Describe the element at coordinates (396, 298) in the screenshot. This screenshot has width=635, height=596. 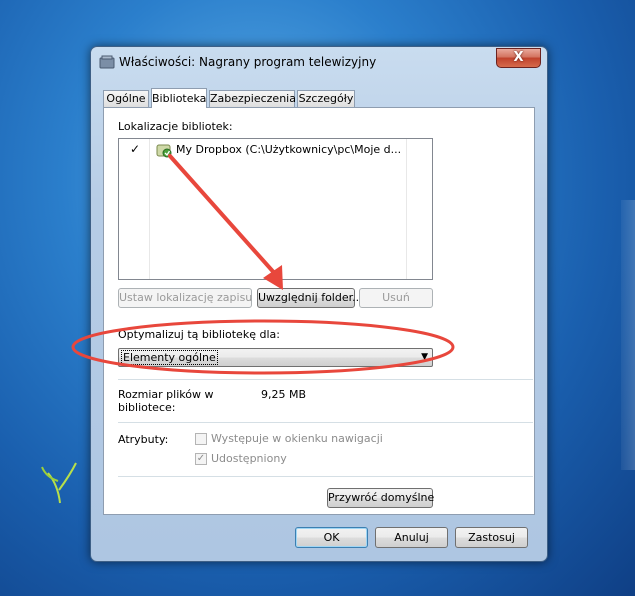
I see `remove-button: Usuń` at that location.